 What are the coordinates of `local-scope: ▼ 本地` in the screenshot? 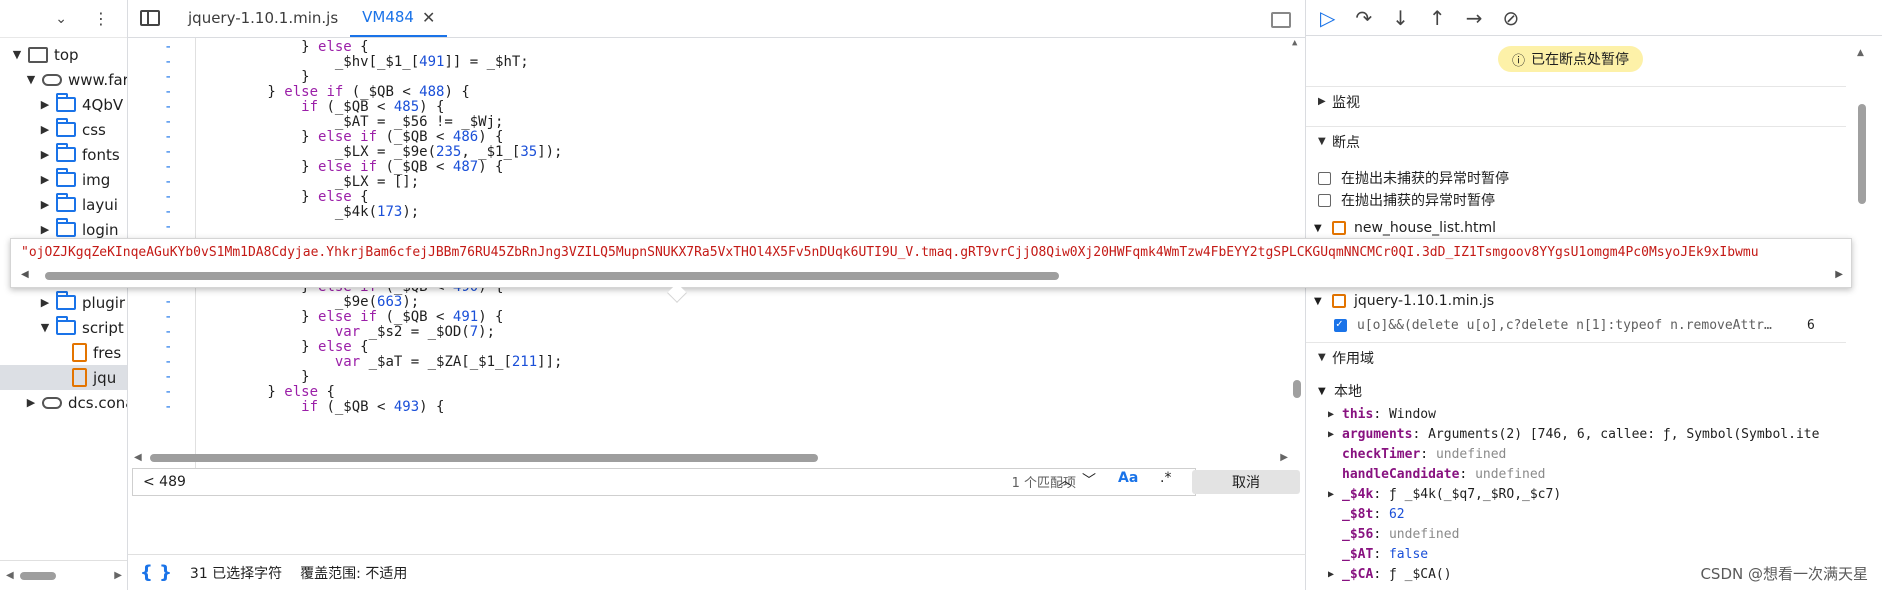 It's located at (1576, 391).